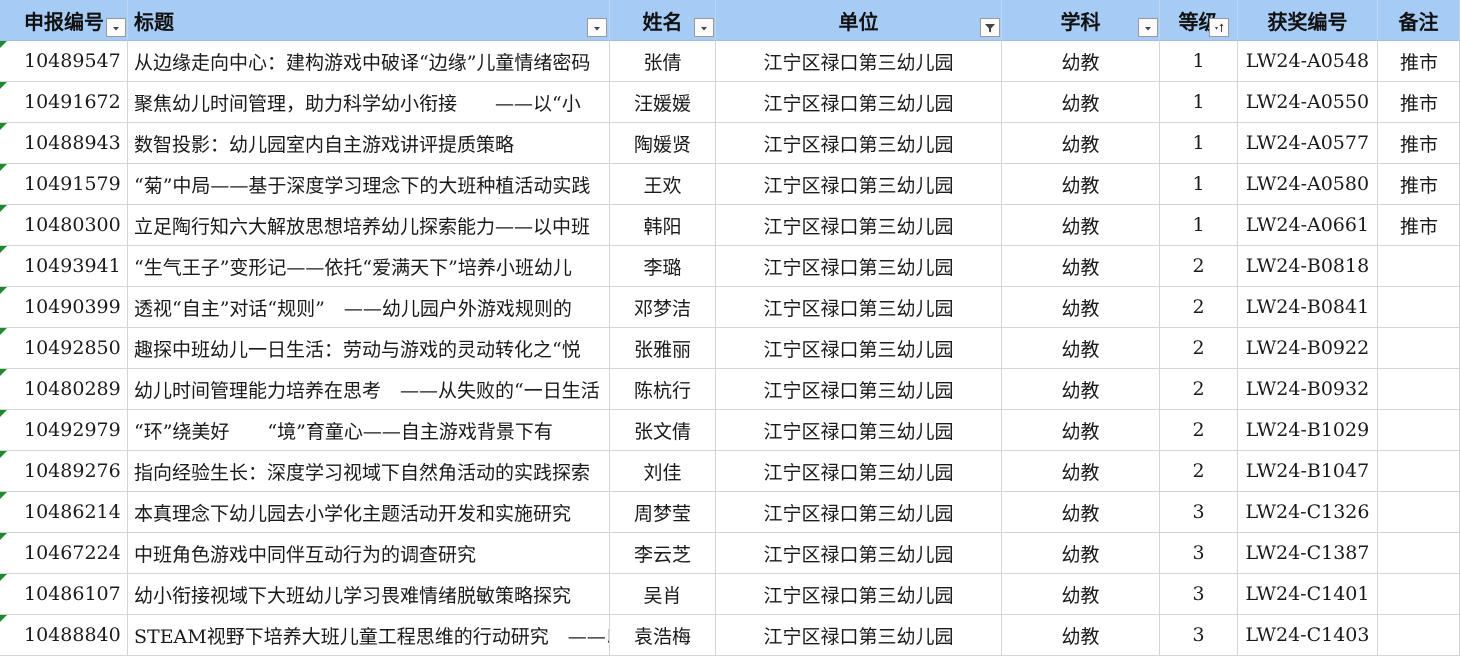 The image size is (1460, 659). What do you see at coordinates (369, 512) in the screenshot?
I see `cell-title: 本真理念下幼儿园去小学化主题活动开发和实施研究` at bounding box center [369, 512].